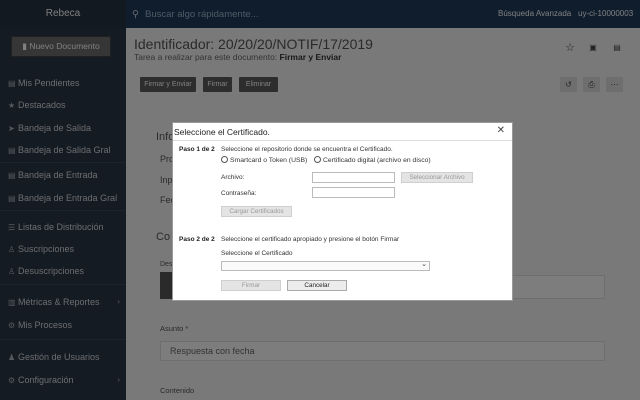 The image size is (640, 400). What do you see at coordinates (222, 132) in the screenshot?
I see `dialog-title: Seleccione el Certificado.` at bounding box center [222, 132].